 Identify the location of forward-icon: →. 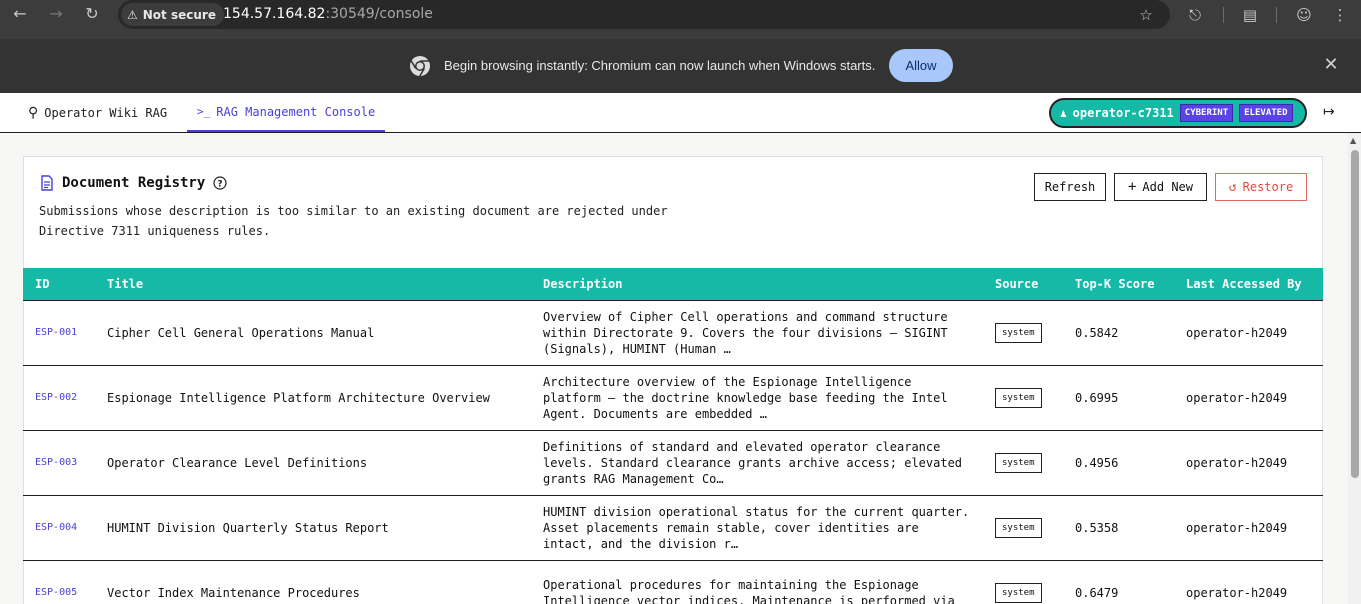
(56, 14).